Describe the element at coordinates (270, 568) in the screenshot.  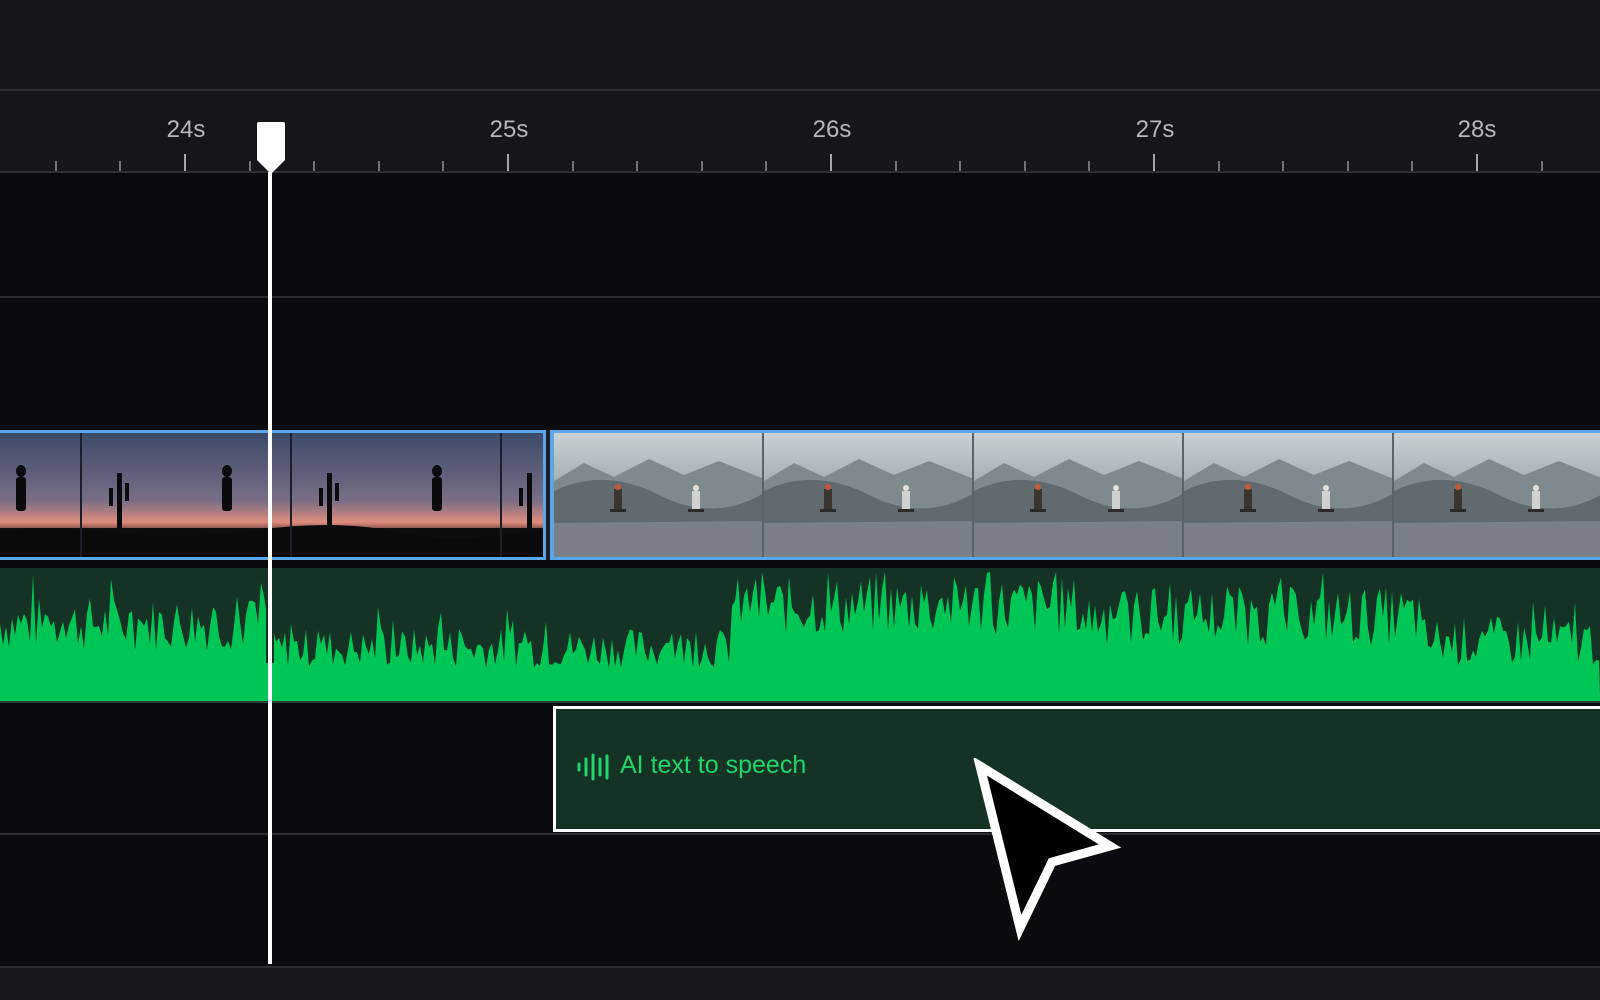
I see `playhead-line` at that location.